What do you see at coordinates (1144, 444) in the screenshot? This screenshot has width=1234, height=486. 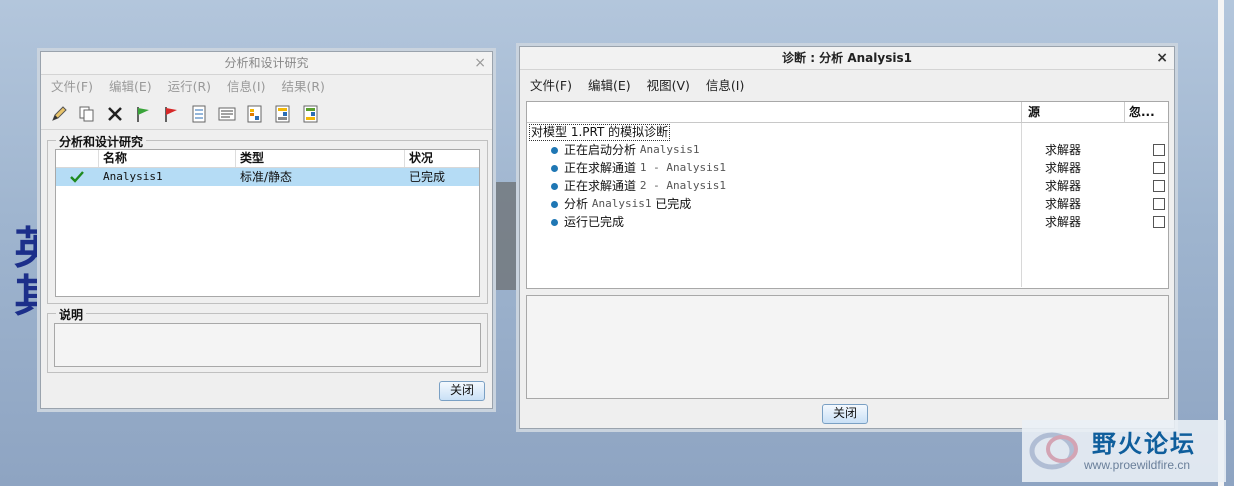 I see `watermark-brand: 野火论坛` at bounding box center [1144, 444].